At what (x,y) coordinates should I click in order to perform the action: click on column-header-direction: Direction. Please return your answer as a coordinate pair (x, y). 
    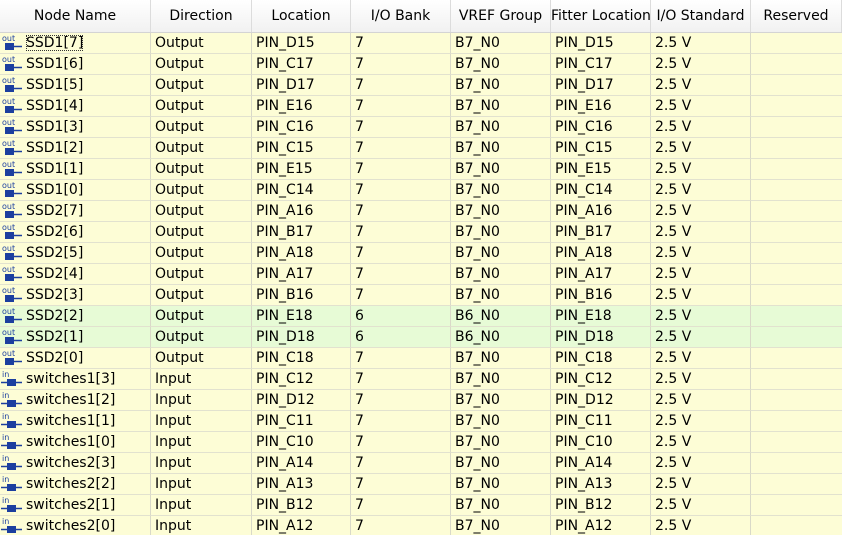
    Looking at the image, I should click on (201, 16).